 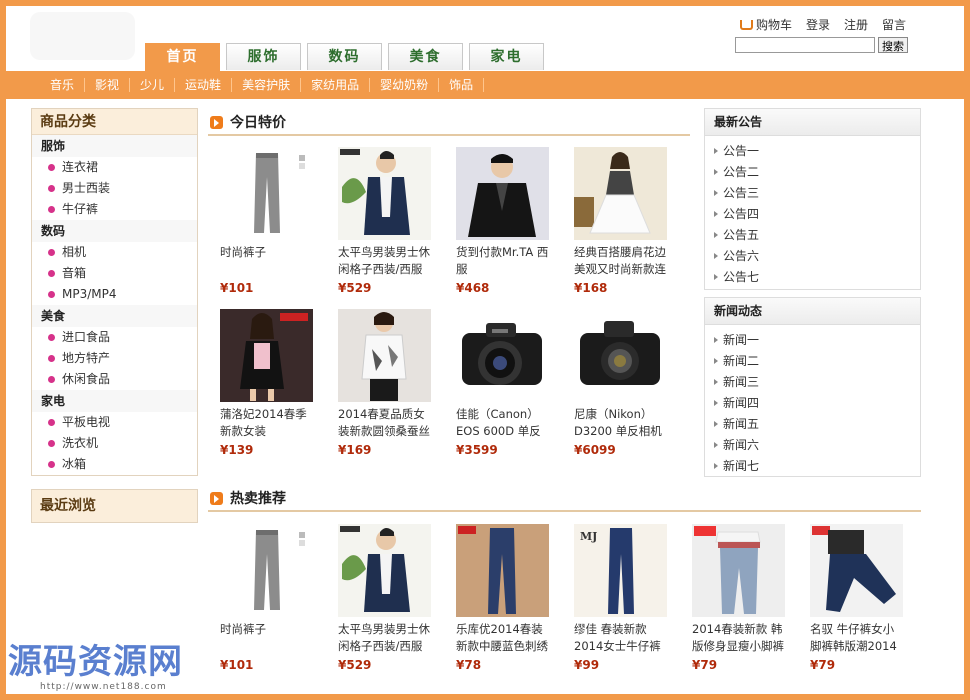 What do you see at coordinates (564, 499) in the screenshot?
I see `hot-title: 热卖推荐` at bounding box center [564, 499].